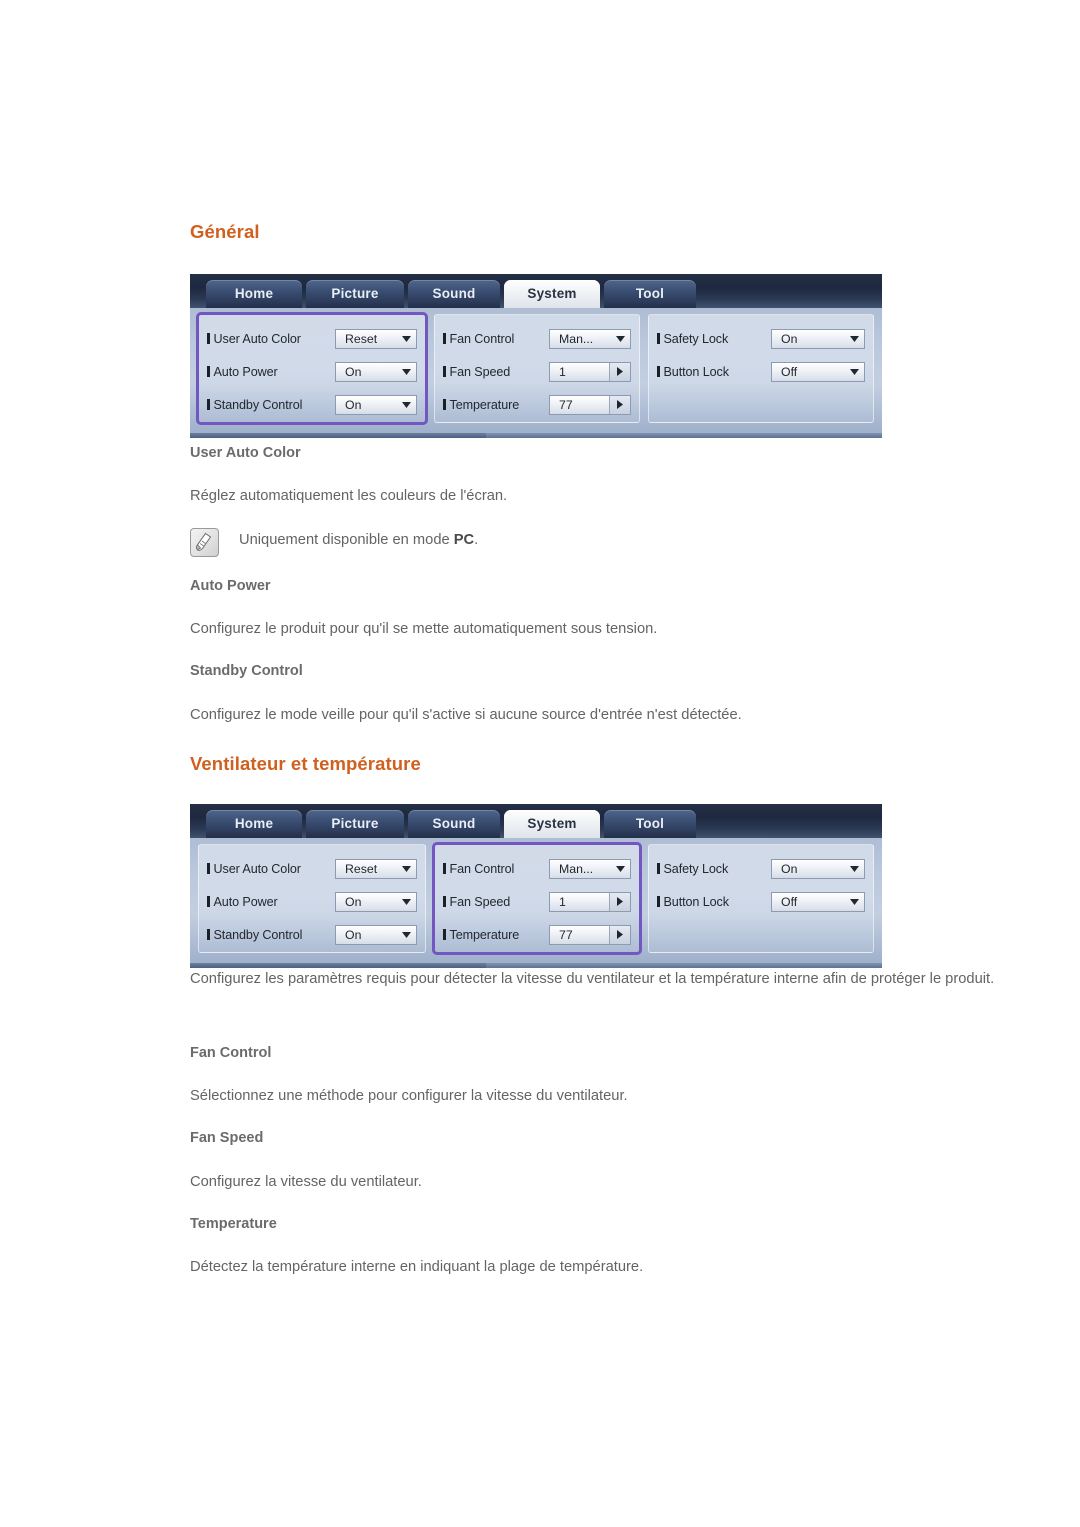 This screenshot has height=1527, width=1080. What do you see at coordinates (714, 869) in the screenshot?
I see `osd-label-safety-lock: Safety Lock` at bounding box center [714, 869].